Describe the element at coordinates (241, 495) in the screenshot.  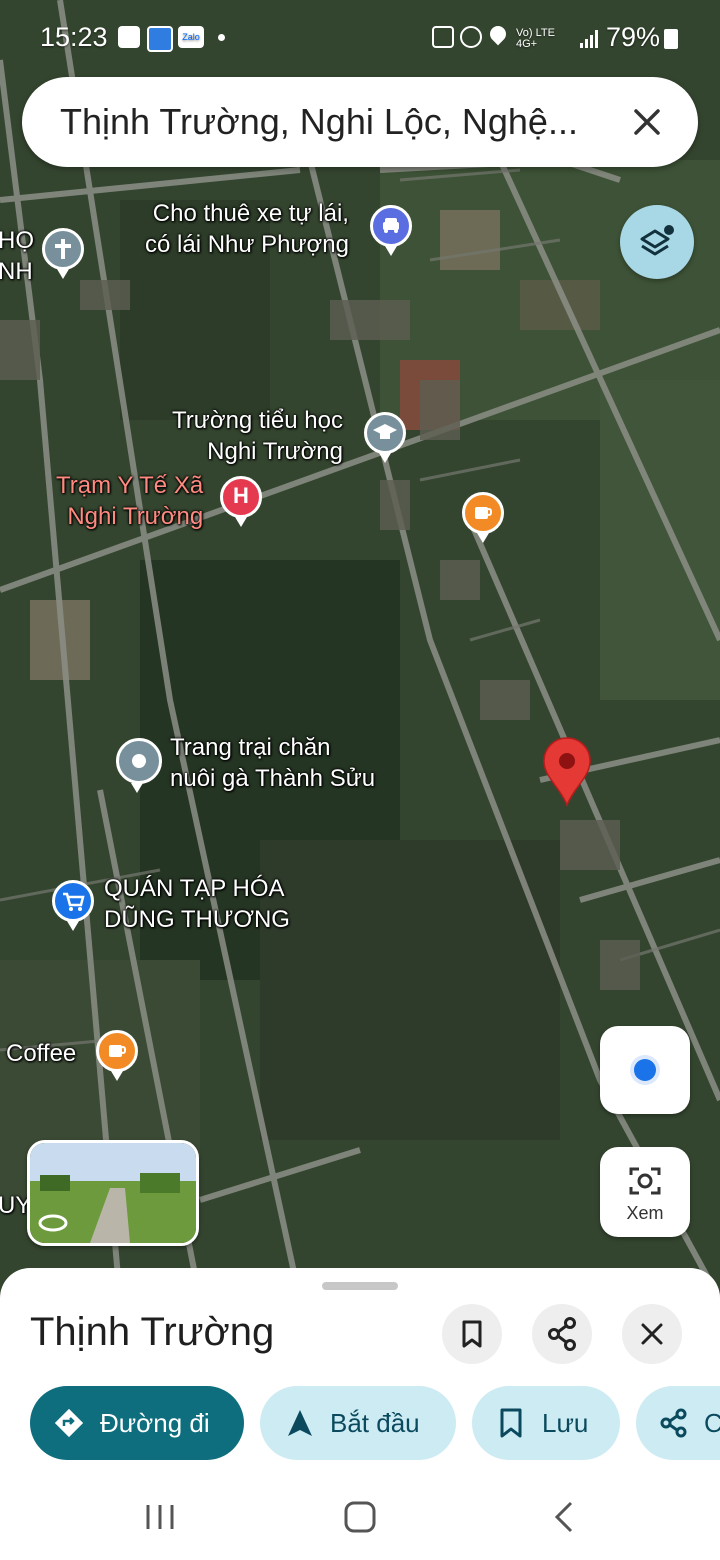
I see `hospital-h-icon: H` at that location.